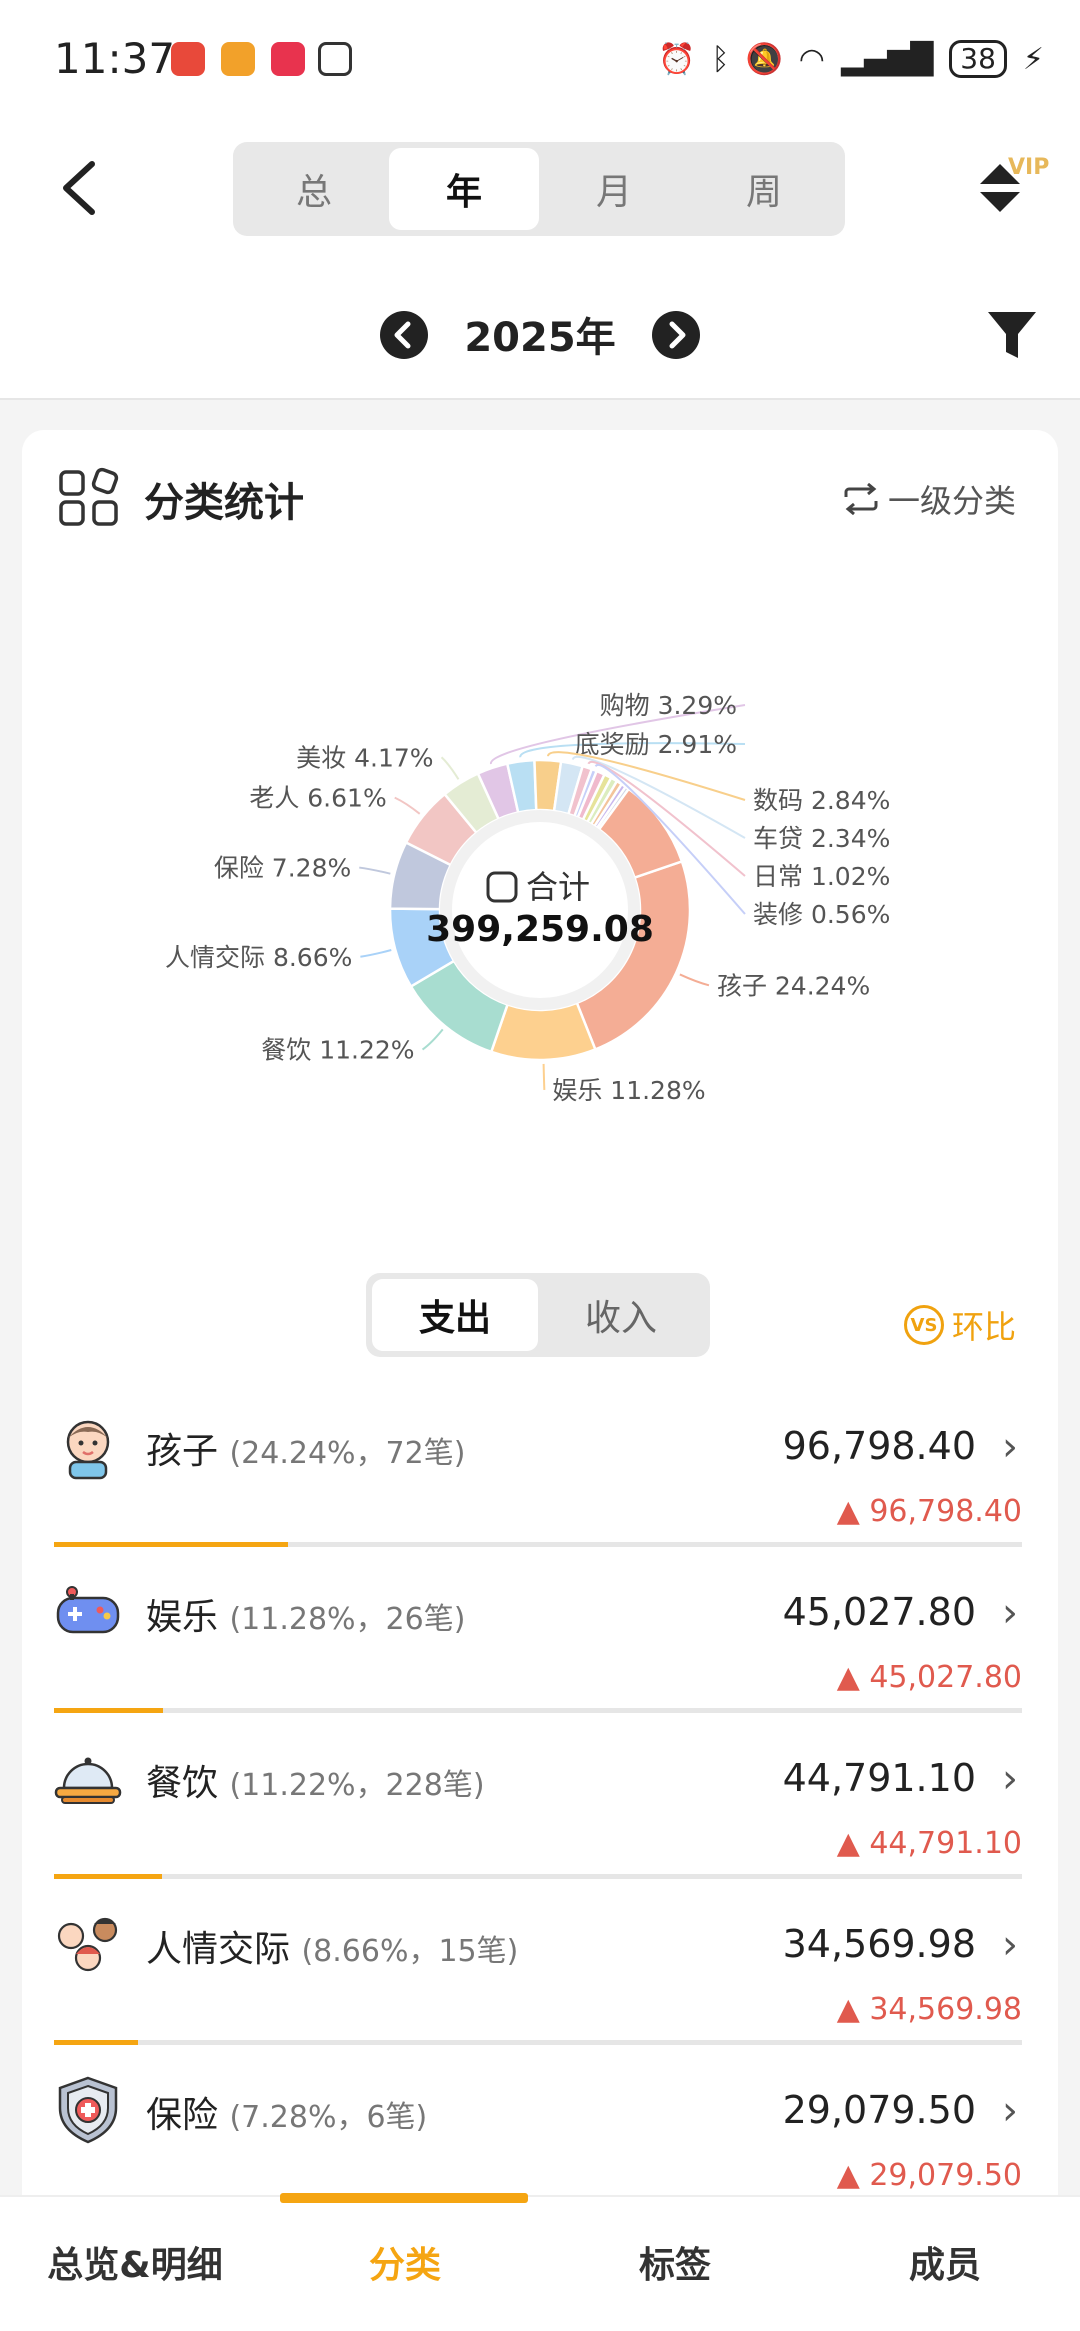 This screenshot has width=1080, height=2331. I want to click on baby-icon, so click(88, 1450).